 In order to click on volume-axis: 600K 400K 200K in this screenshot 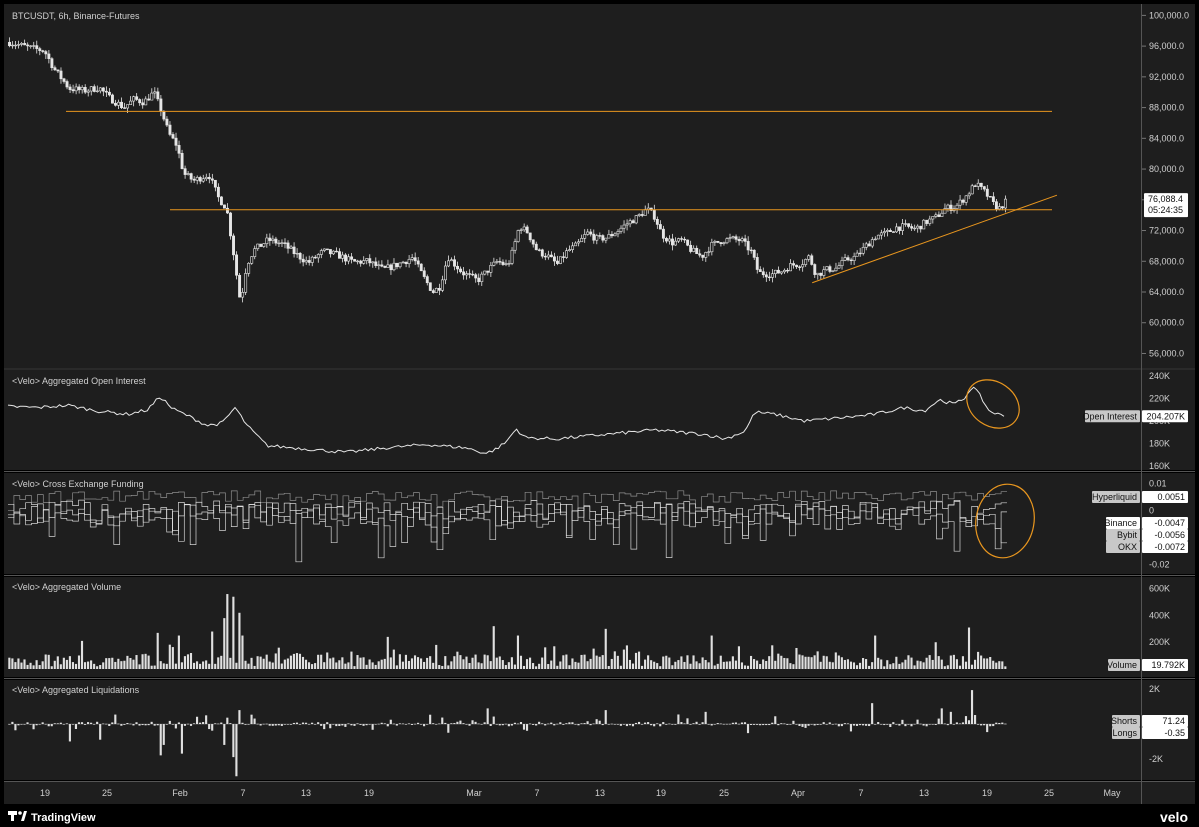, I will do `click(1159, 616)`.